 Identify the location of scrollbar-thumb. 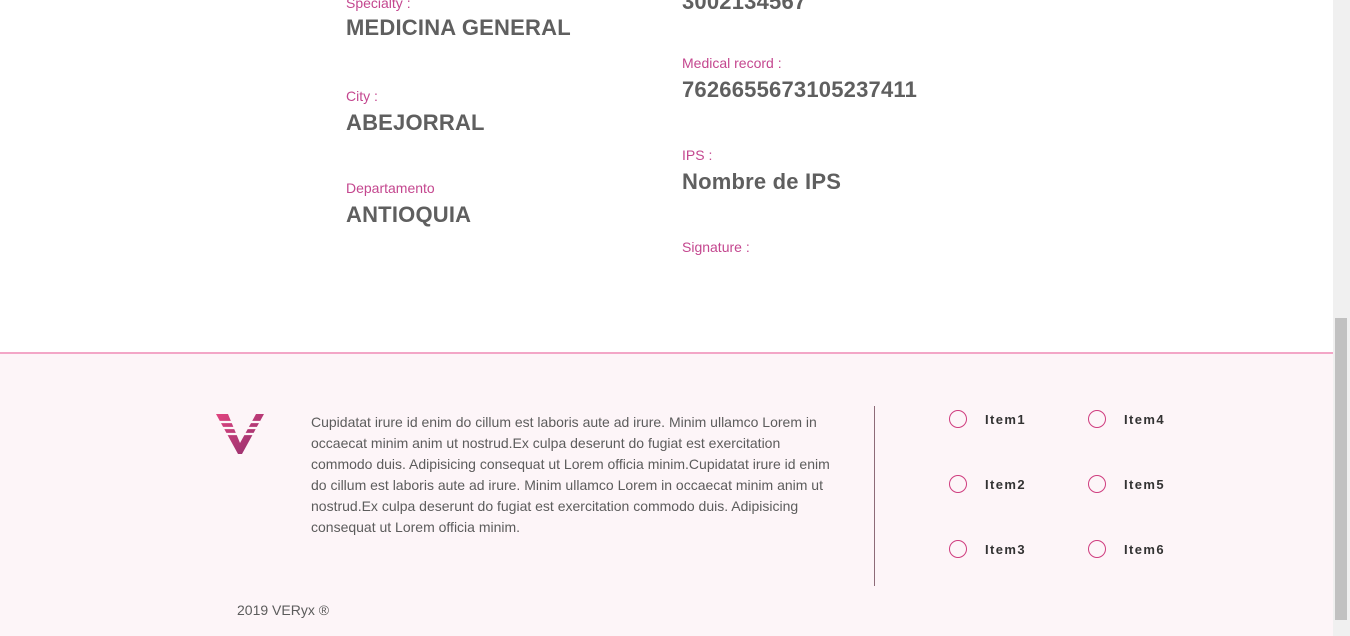
(1341, 469).